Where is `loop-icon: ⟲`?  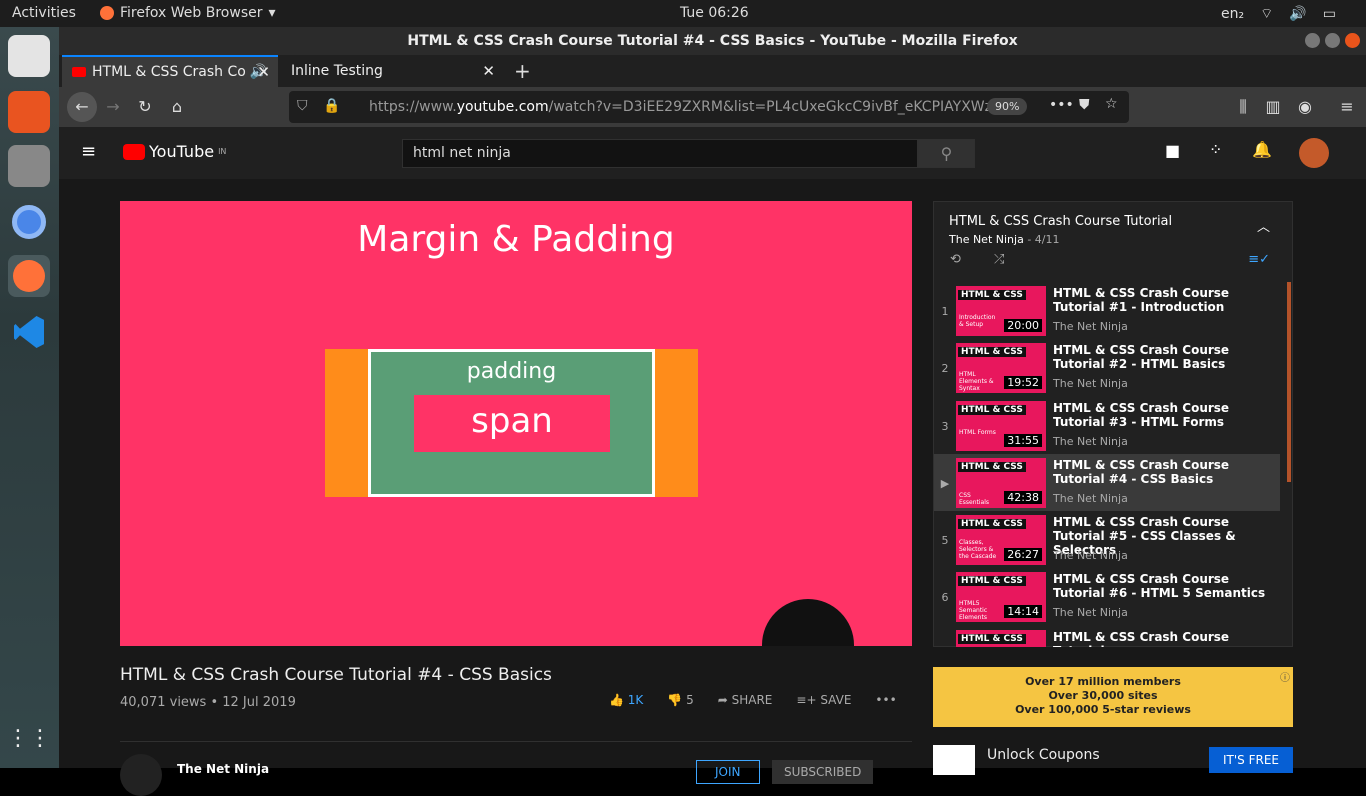 loop-icon: ⟲ is located at coordinates (955, 259).